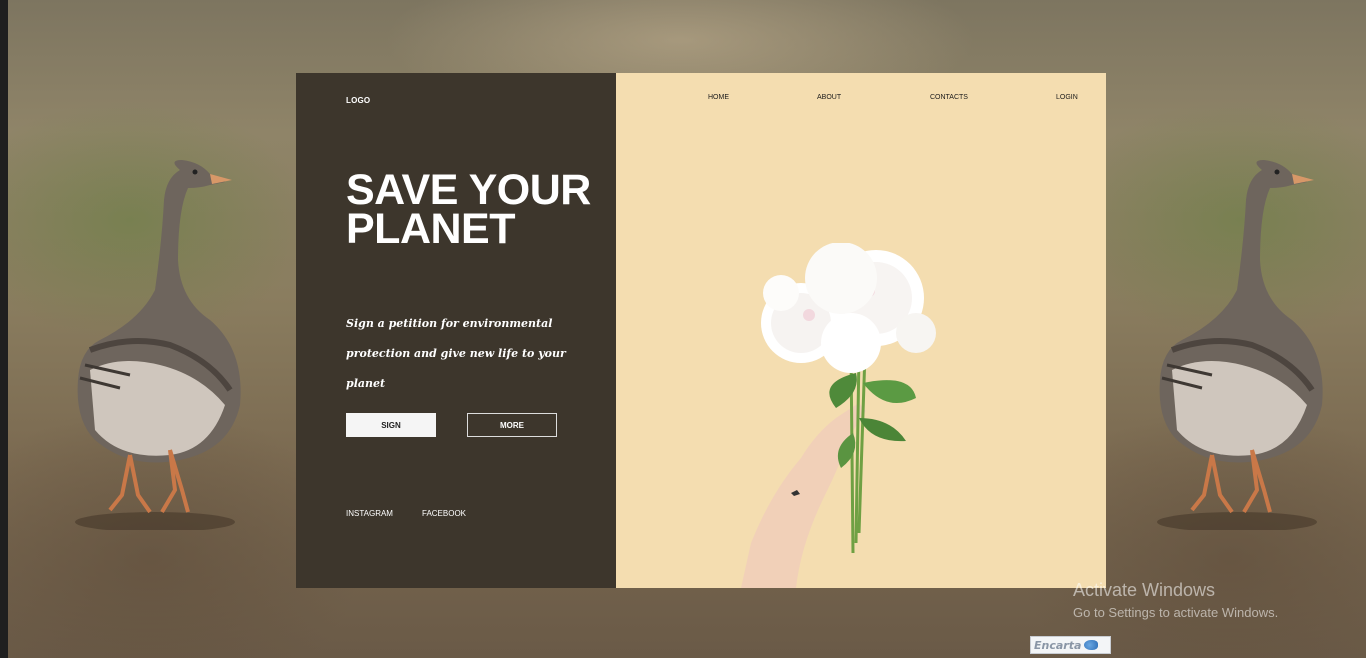 Image resolution: width=1366 pixels, height=658 pixels. Describe the element at coordinates (468, 209) in the screenshot. I see `hero-title: SAVE YOUR PLANET` at that location.